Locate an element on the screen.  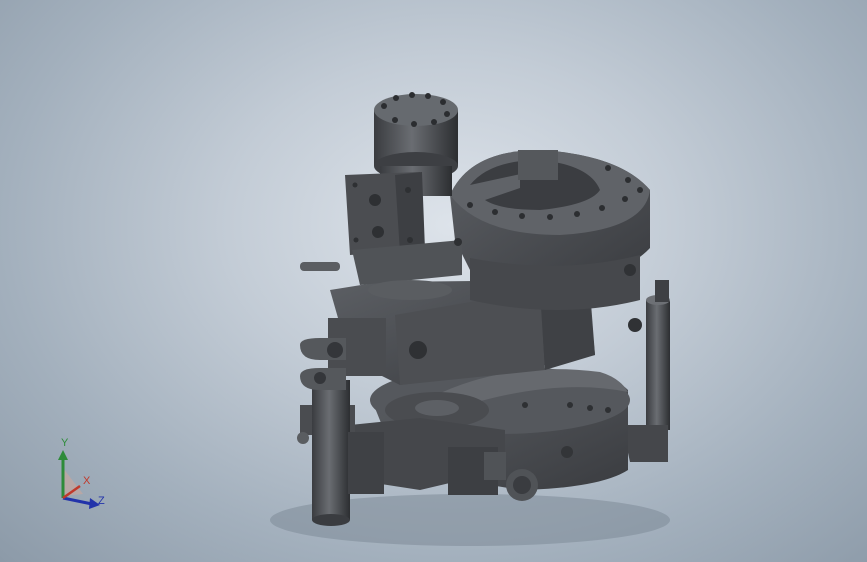
y-axis-label: Y is located at coordinates (65, 443).